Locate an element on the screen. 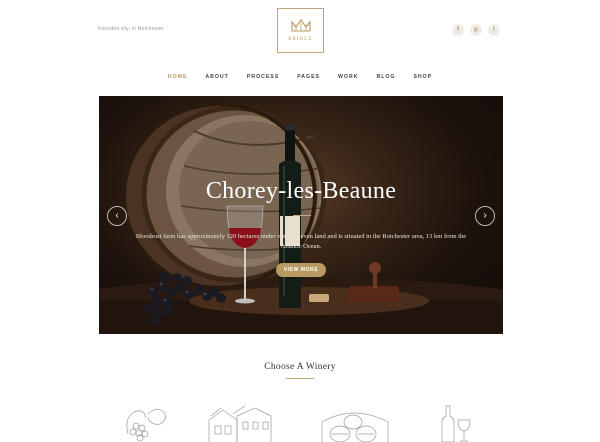 This screenshot has height=442, width=600. slider-prev-icon: ‹ is located at coordinates (117, 216).